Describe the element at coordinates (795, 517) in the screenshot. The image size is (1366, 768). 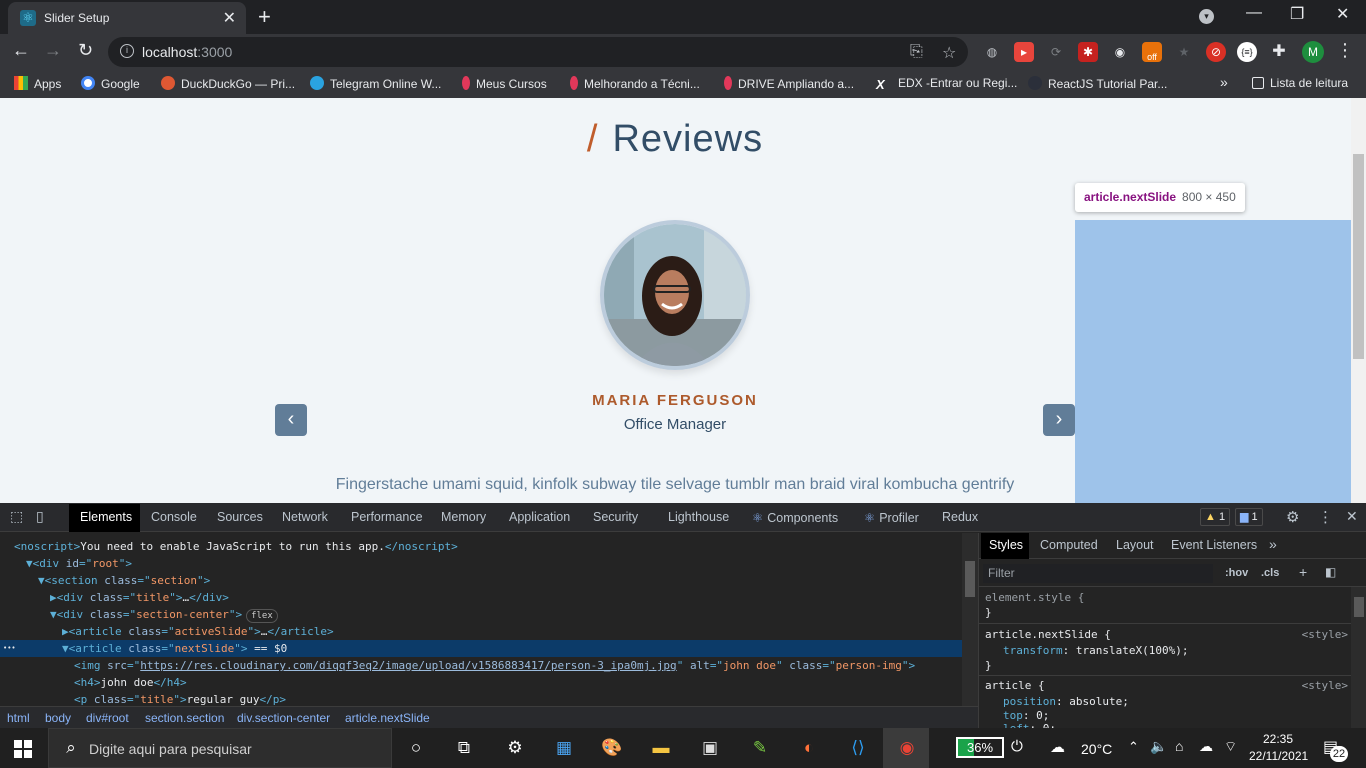
I see `tab-components: ⚛ Components` at that location.